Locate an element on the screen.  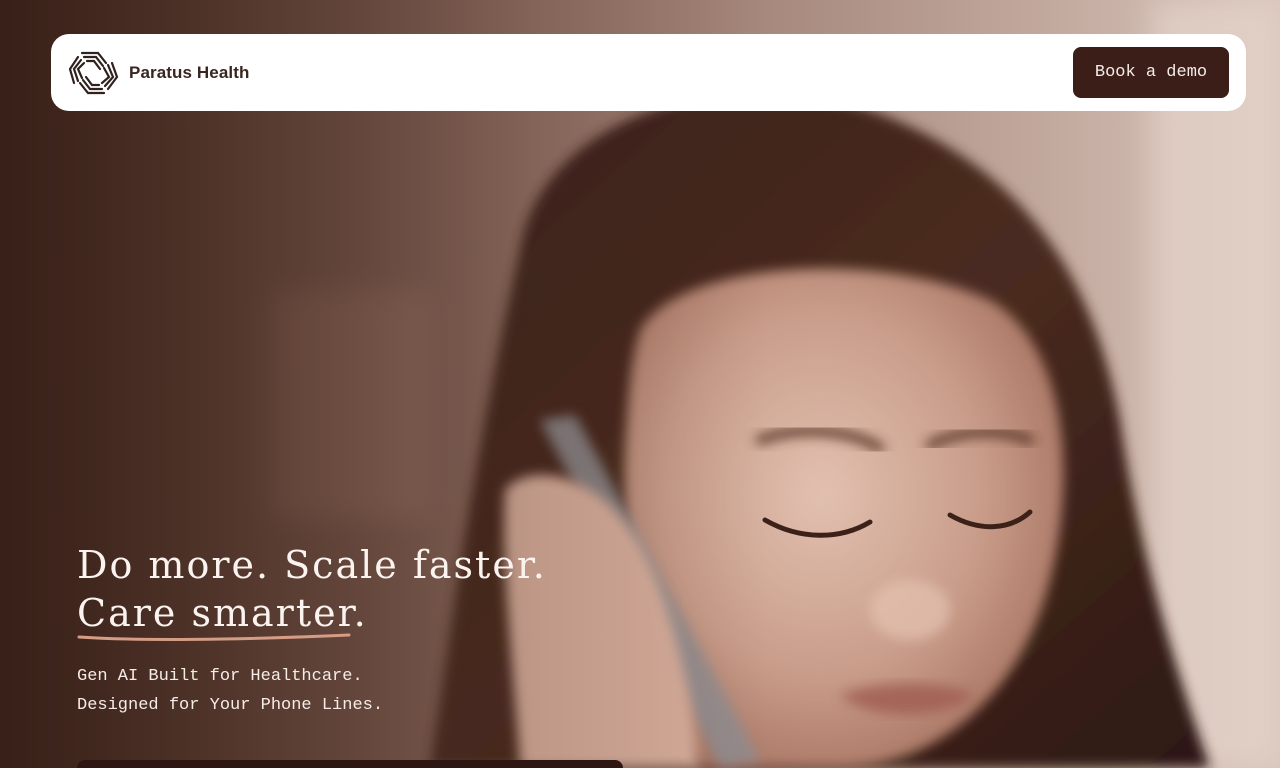
hero-cta-button is located at coordinates (350, 764).